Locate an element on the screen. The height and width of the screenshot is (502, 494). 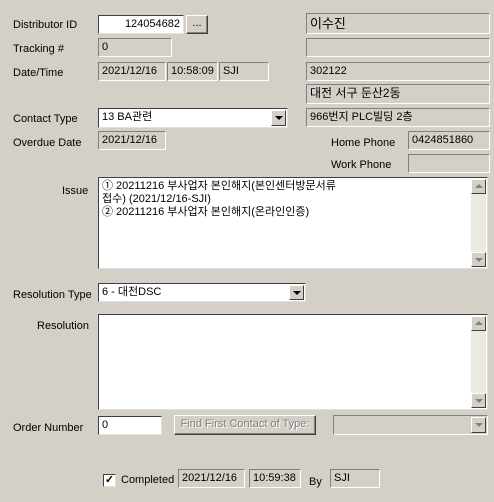
issue-scrollbar is located at coordinates (478, 223).